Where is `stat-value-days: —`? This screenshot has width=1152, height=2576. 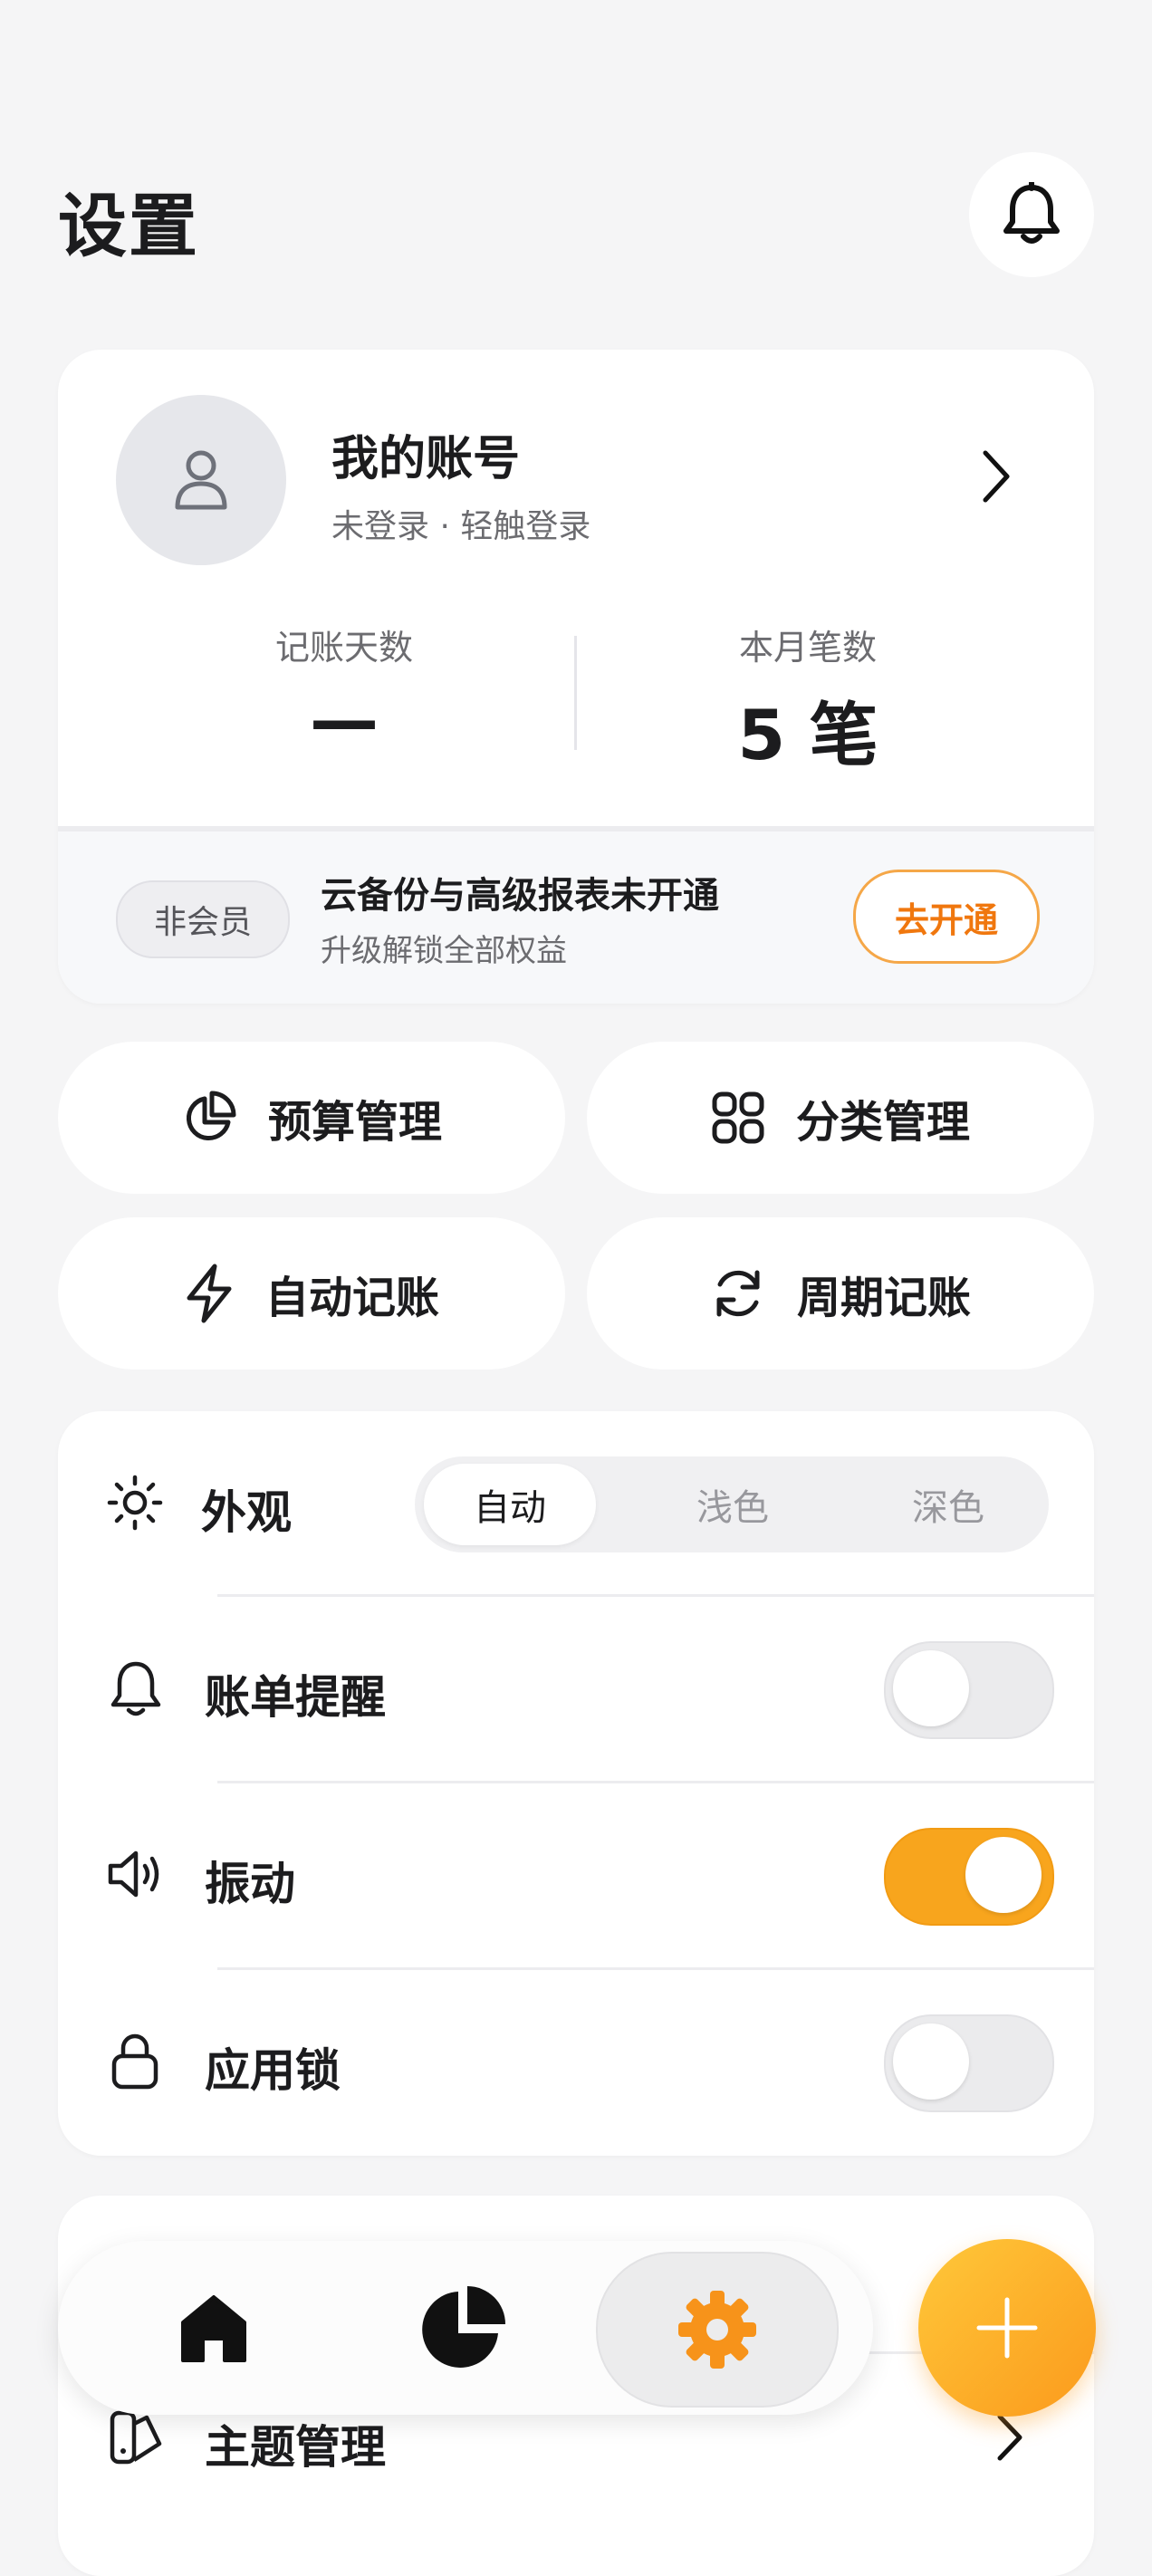
stat-value-days: — is located at coordinates (344, 719).